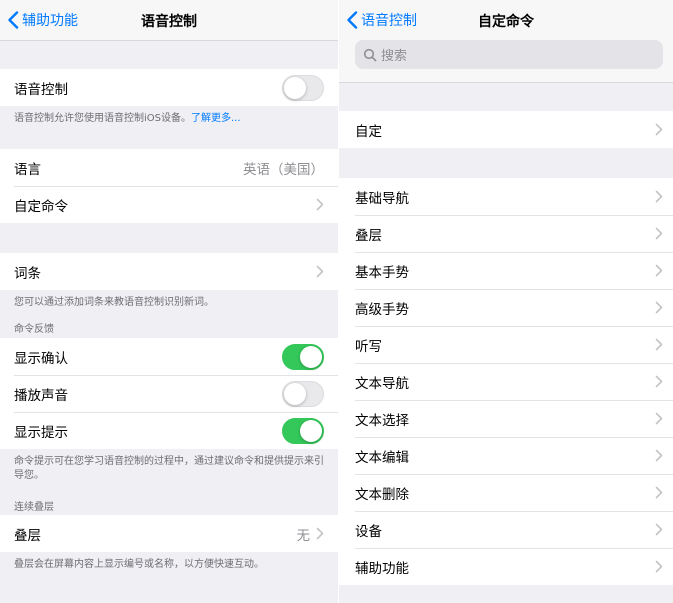 The image size is (673, 603). I want to click on overlay-label: 叠层, so click(27, 535).